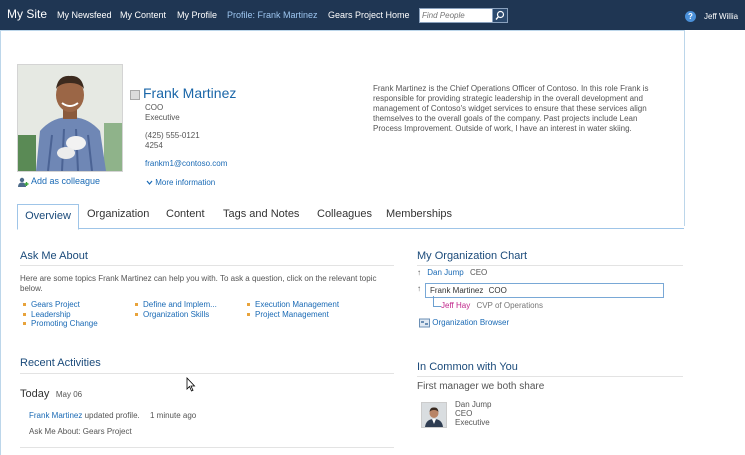  Describe the element at coordinates (684, 128) in the screenshot. I see `content-frame-right` at that location.